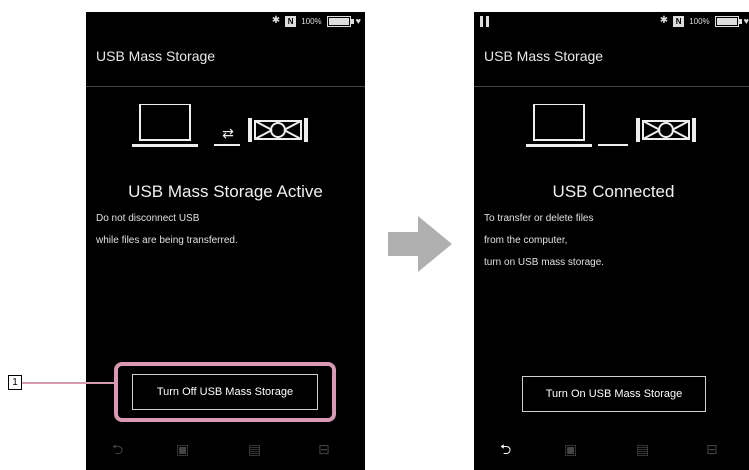  Describe the element at coordinates (613, 145) in the screenshot. I see `connection-line-icon` at that location.